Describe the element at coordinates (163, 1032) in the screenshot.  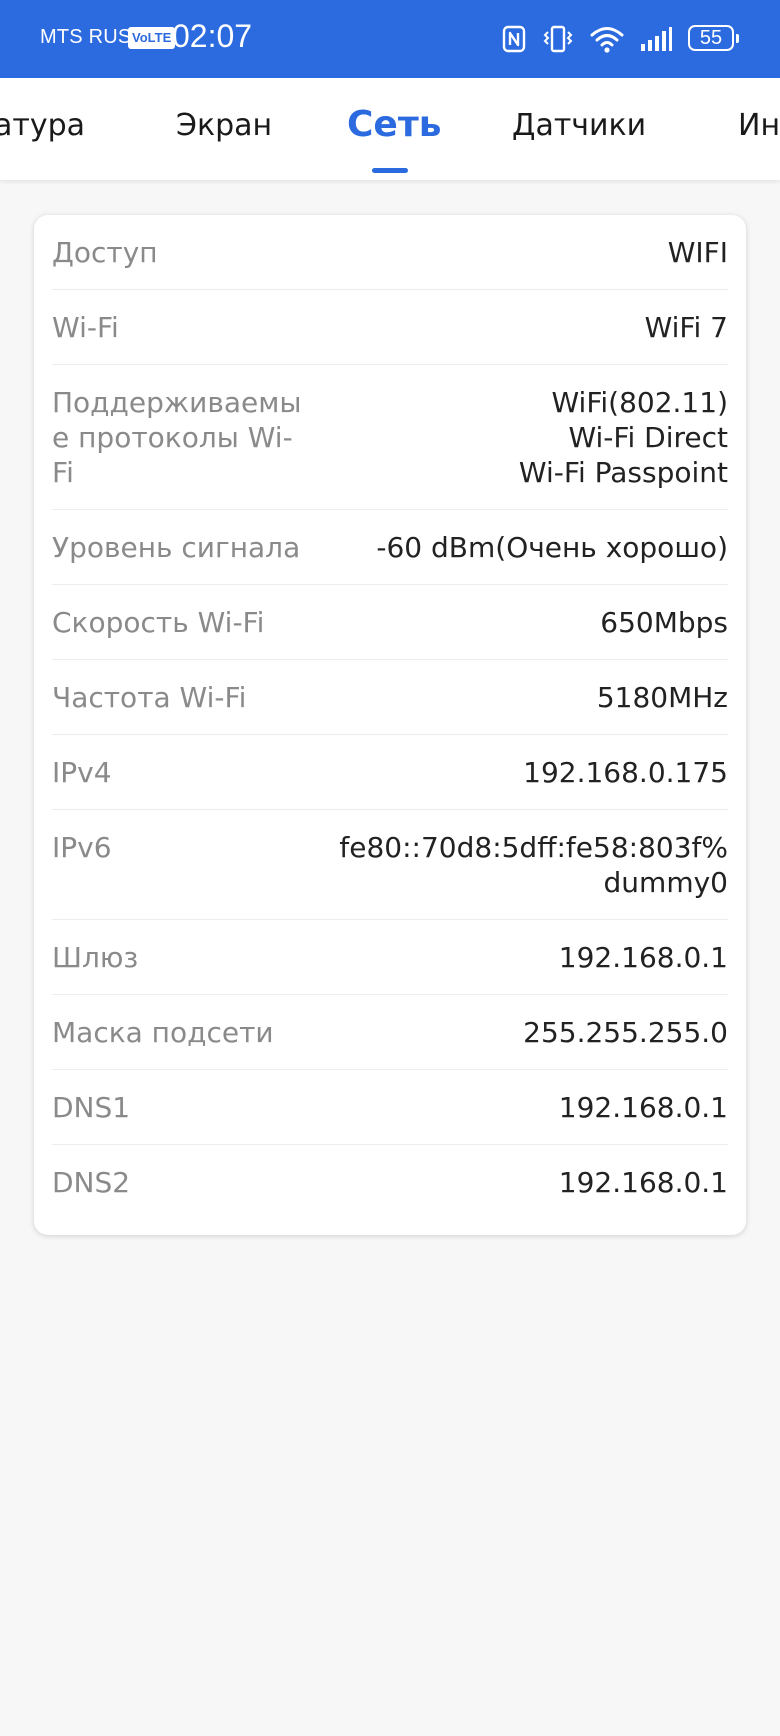
I see `row-label: Маска подсети` at that location.